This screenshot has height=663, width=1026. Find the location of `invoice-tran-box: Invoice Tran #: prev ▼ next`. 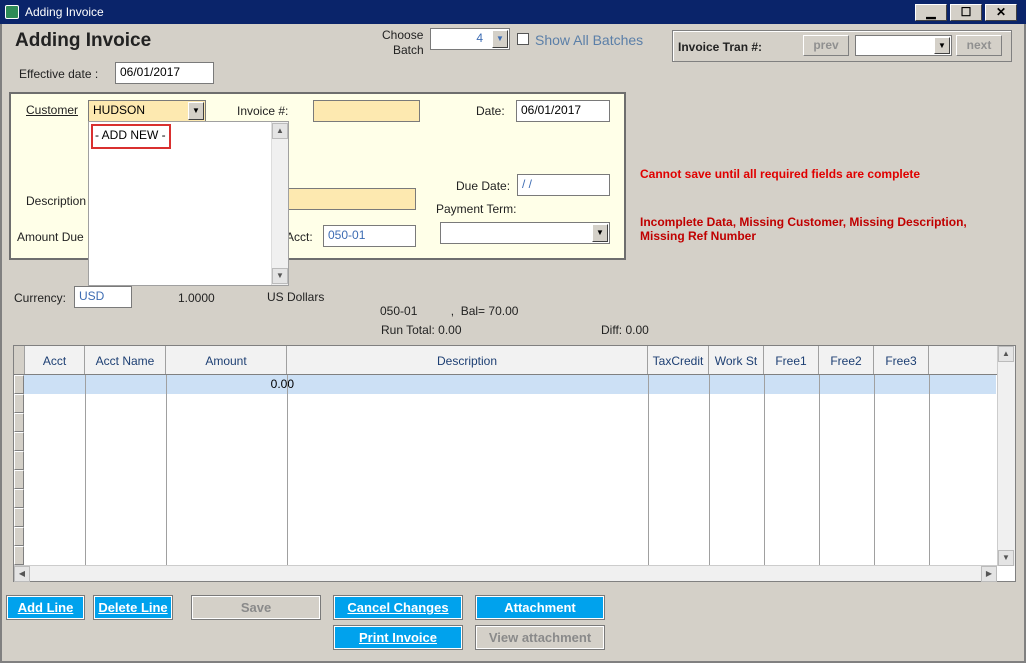

invoice-tran-box: Invoice Tran #: prev ▼ next is located at coordinates (842, 46).